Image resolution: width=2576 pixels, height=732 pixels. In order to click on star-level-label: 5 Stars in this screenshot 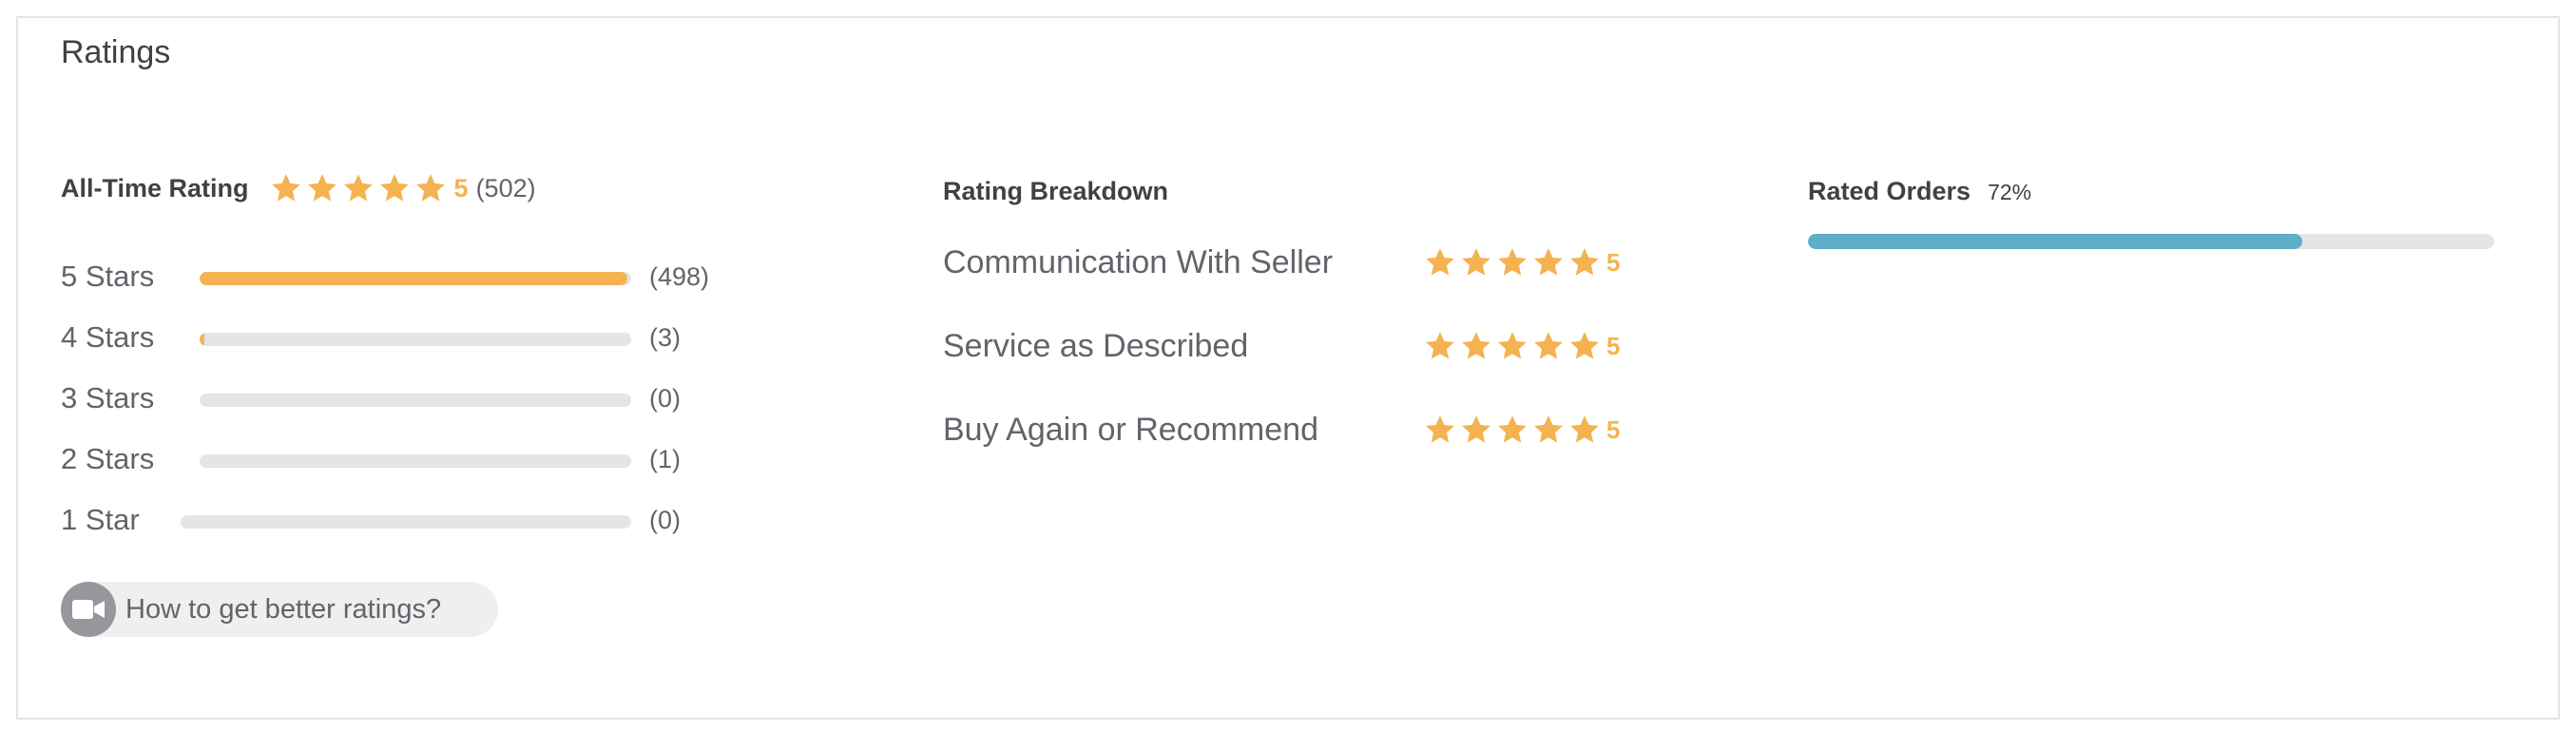, I will do `click(108, 276)`.